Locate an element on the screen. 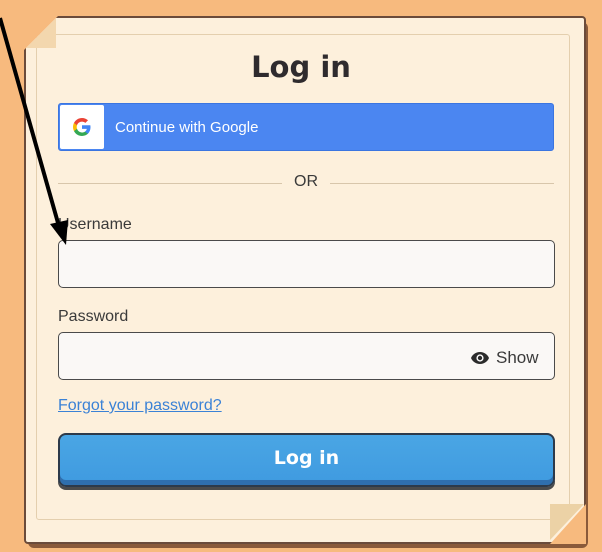 The width and height of the screenshot is (602, 552). login-button-label: Log in is located at coordinates (306, 458).